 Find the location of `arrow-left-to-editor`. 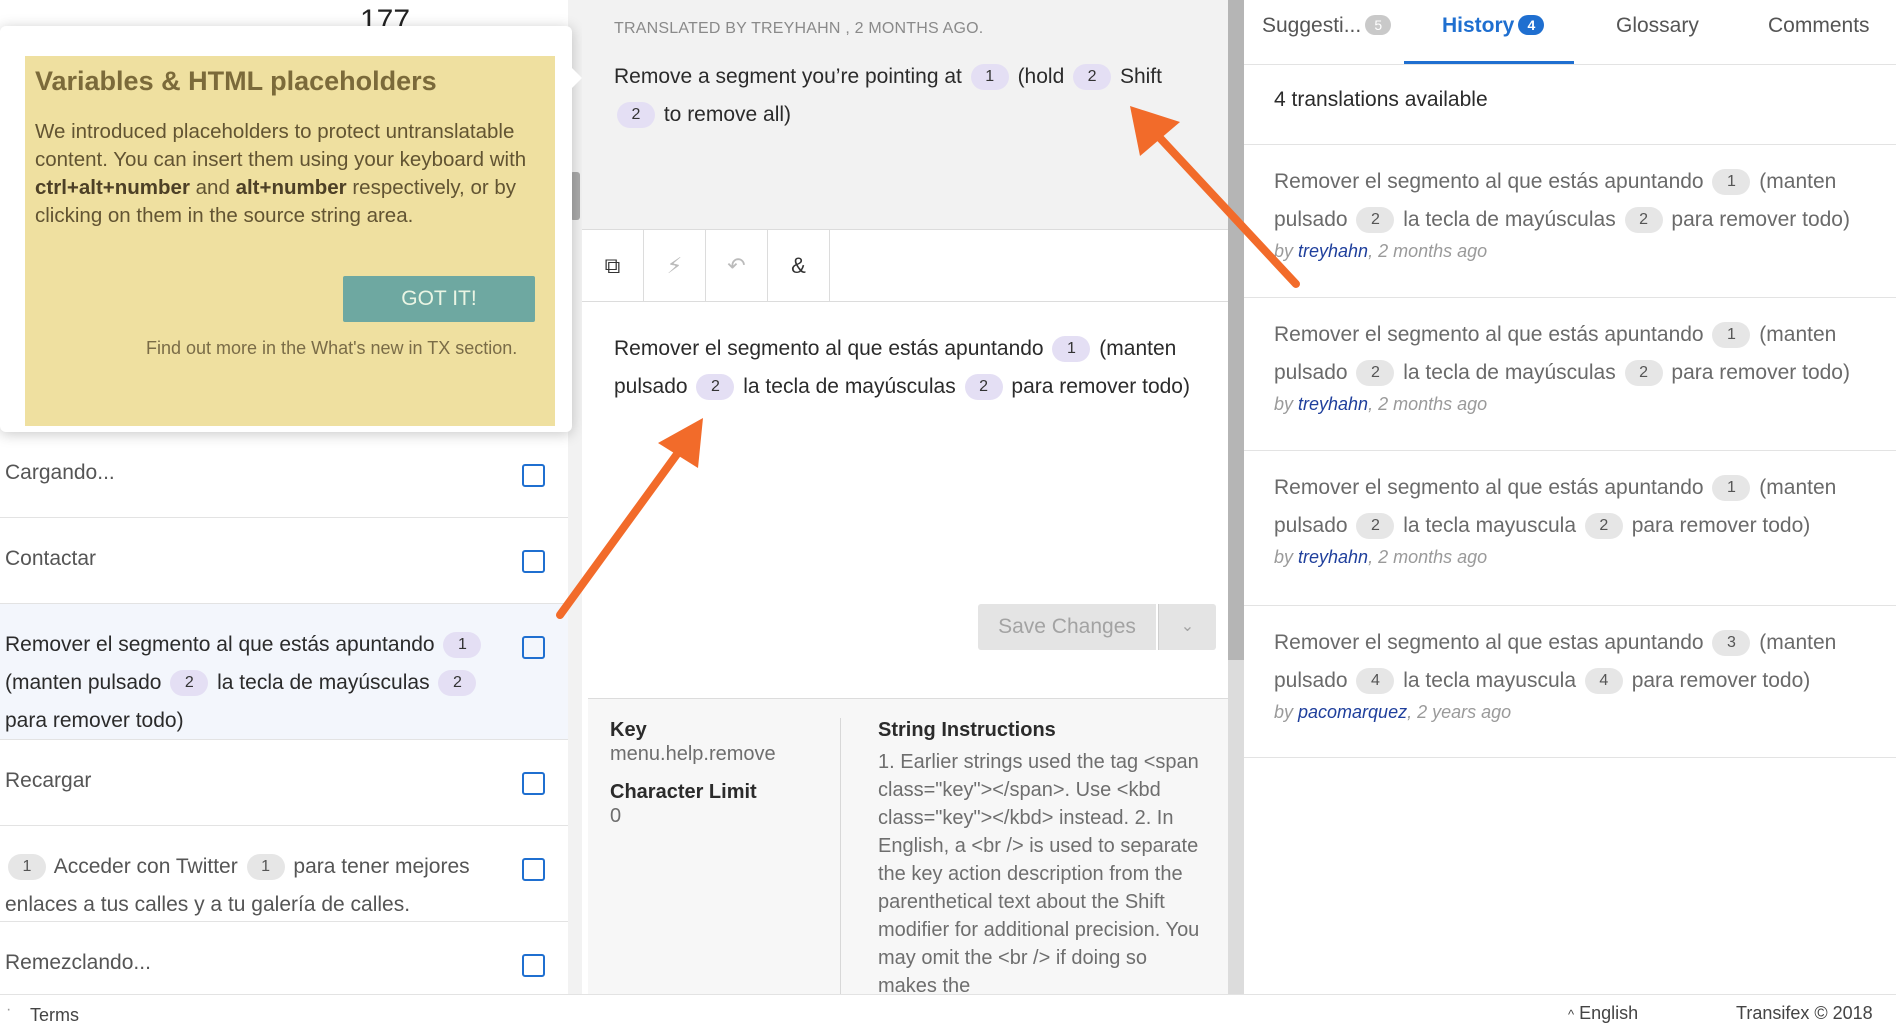

arrow-left-to-editor is located at coordinates (629, 518).